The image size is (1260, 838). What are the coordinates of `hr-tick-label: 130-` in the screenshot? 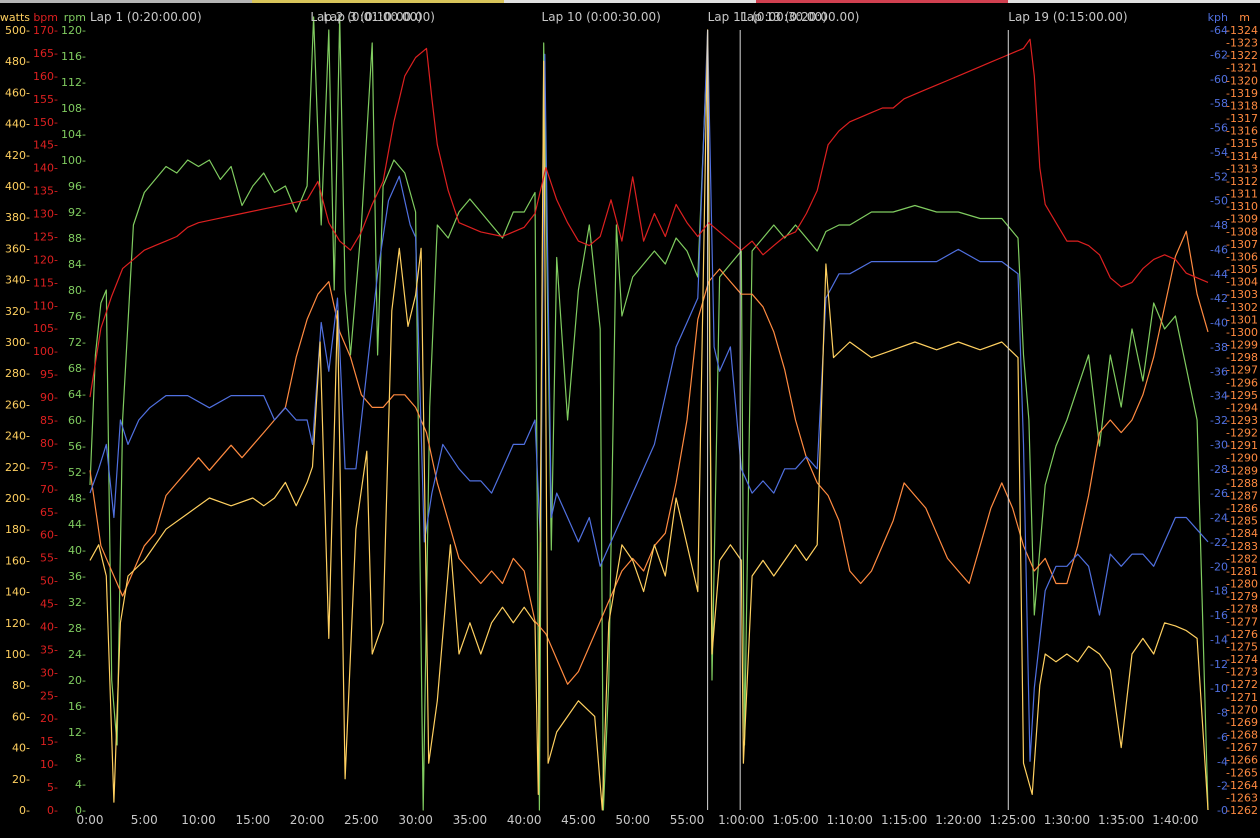 It's located at (45, 214).